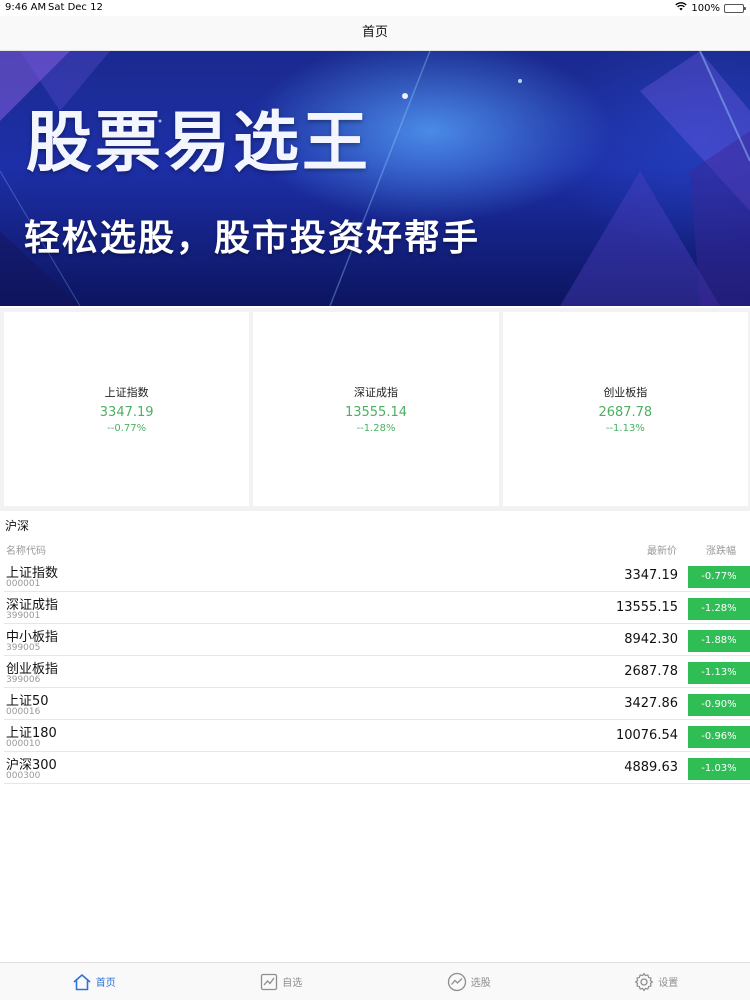  What do you see at coordinates (721, 549) in the screenshot?
I see `header-change-percent: 涨跌幅` at bounding box center [721, 549].